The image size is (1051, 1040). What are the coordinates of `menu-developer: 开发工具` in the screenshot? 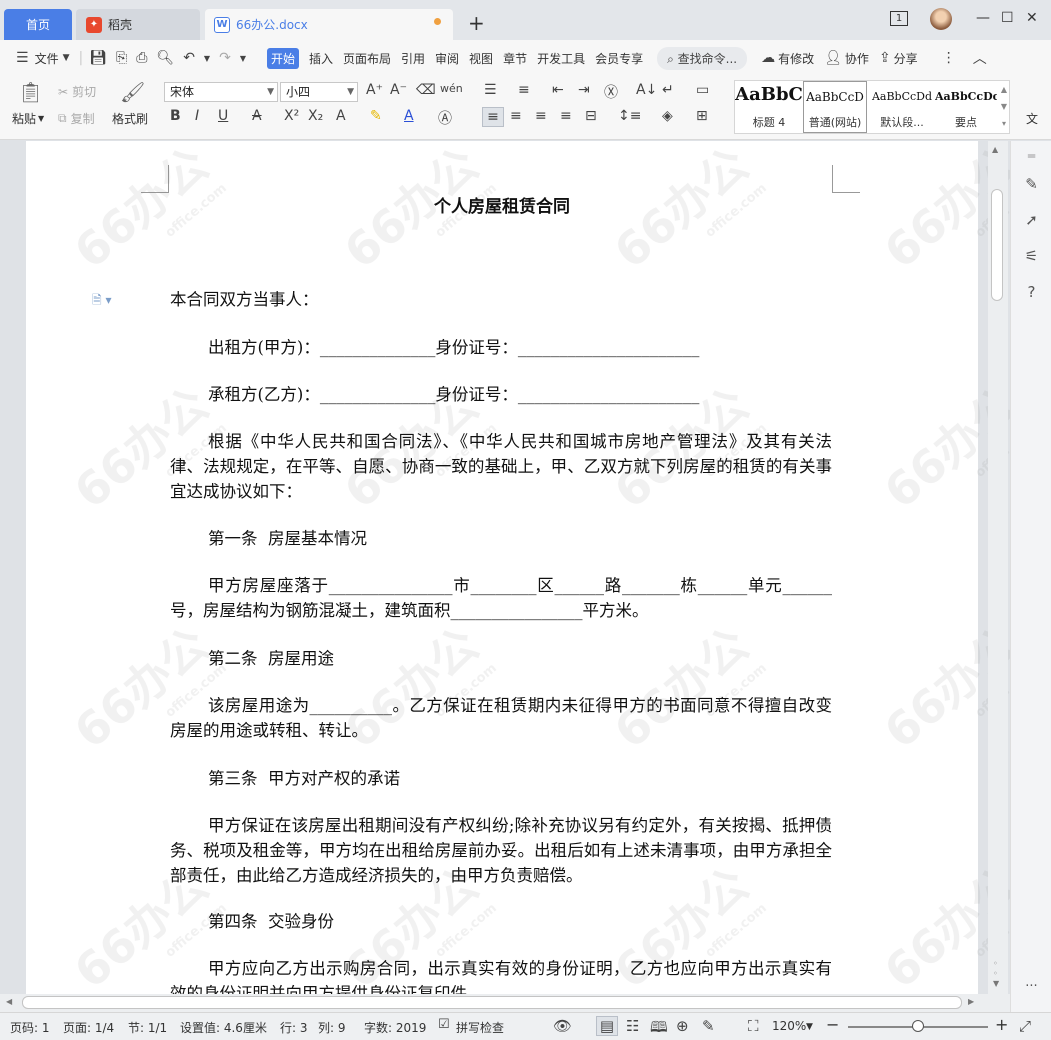 It's located at (561, 58).